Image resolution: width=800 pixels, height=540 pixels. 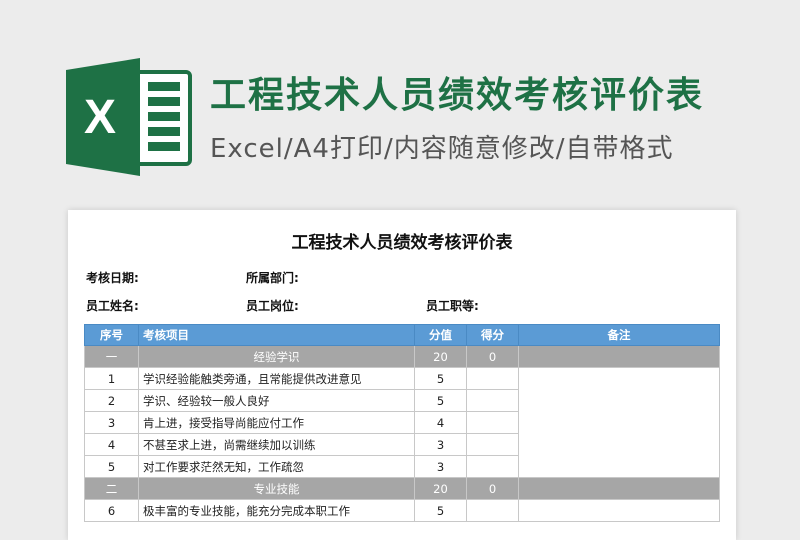 I want to click on banner-subtitle: Excel/A4打印/内容随意修改/自带格式, so click(x=442, y=149).